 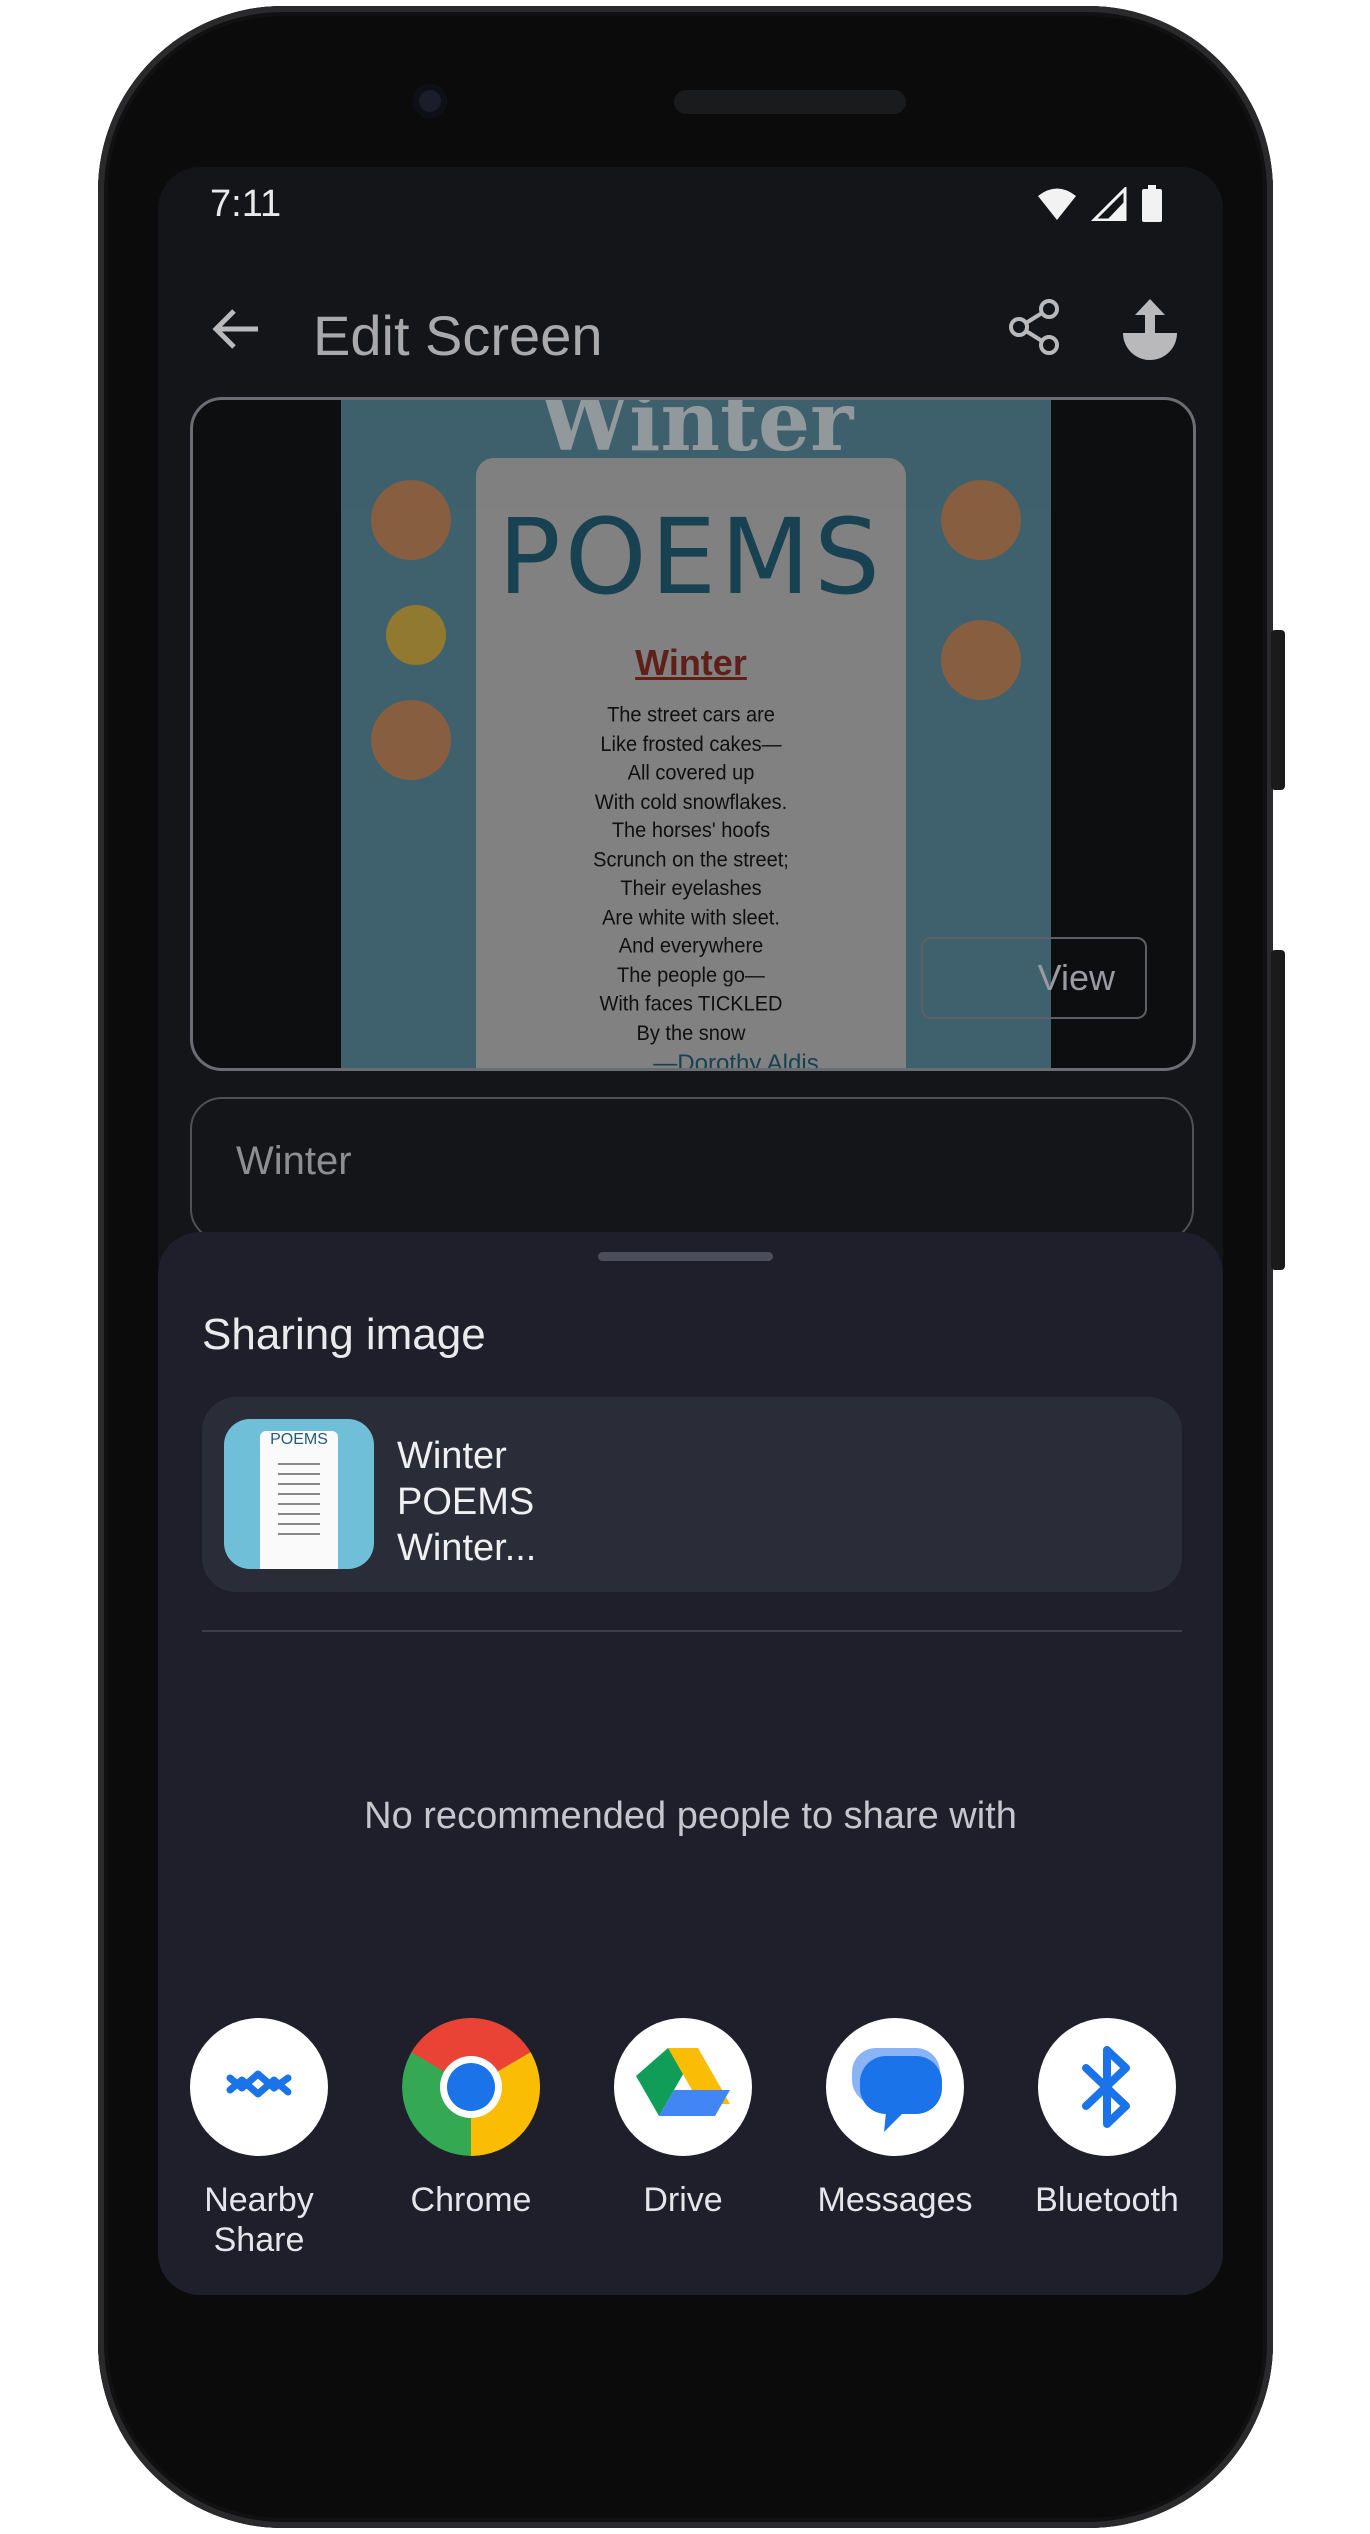 I want to click on drag-handle, so click(x=685, y=1256).